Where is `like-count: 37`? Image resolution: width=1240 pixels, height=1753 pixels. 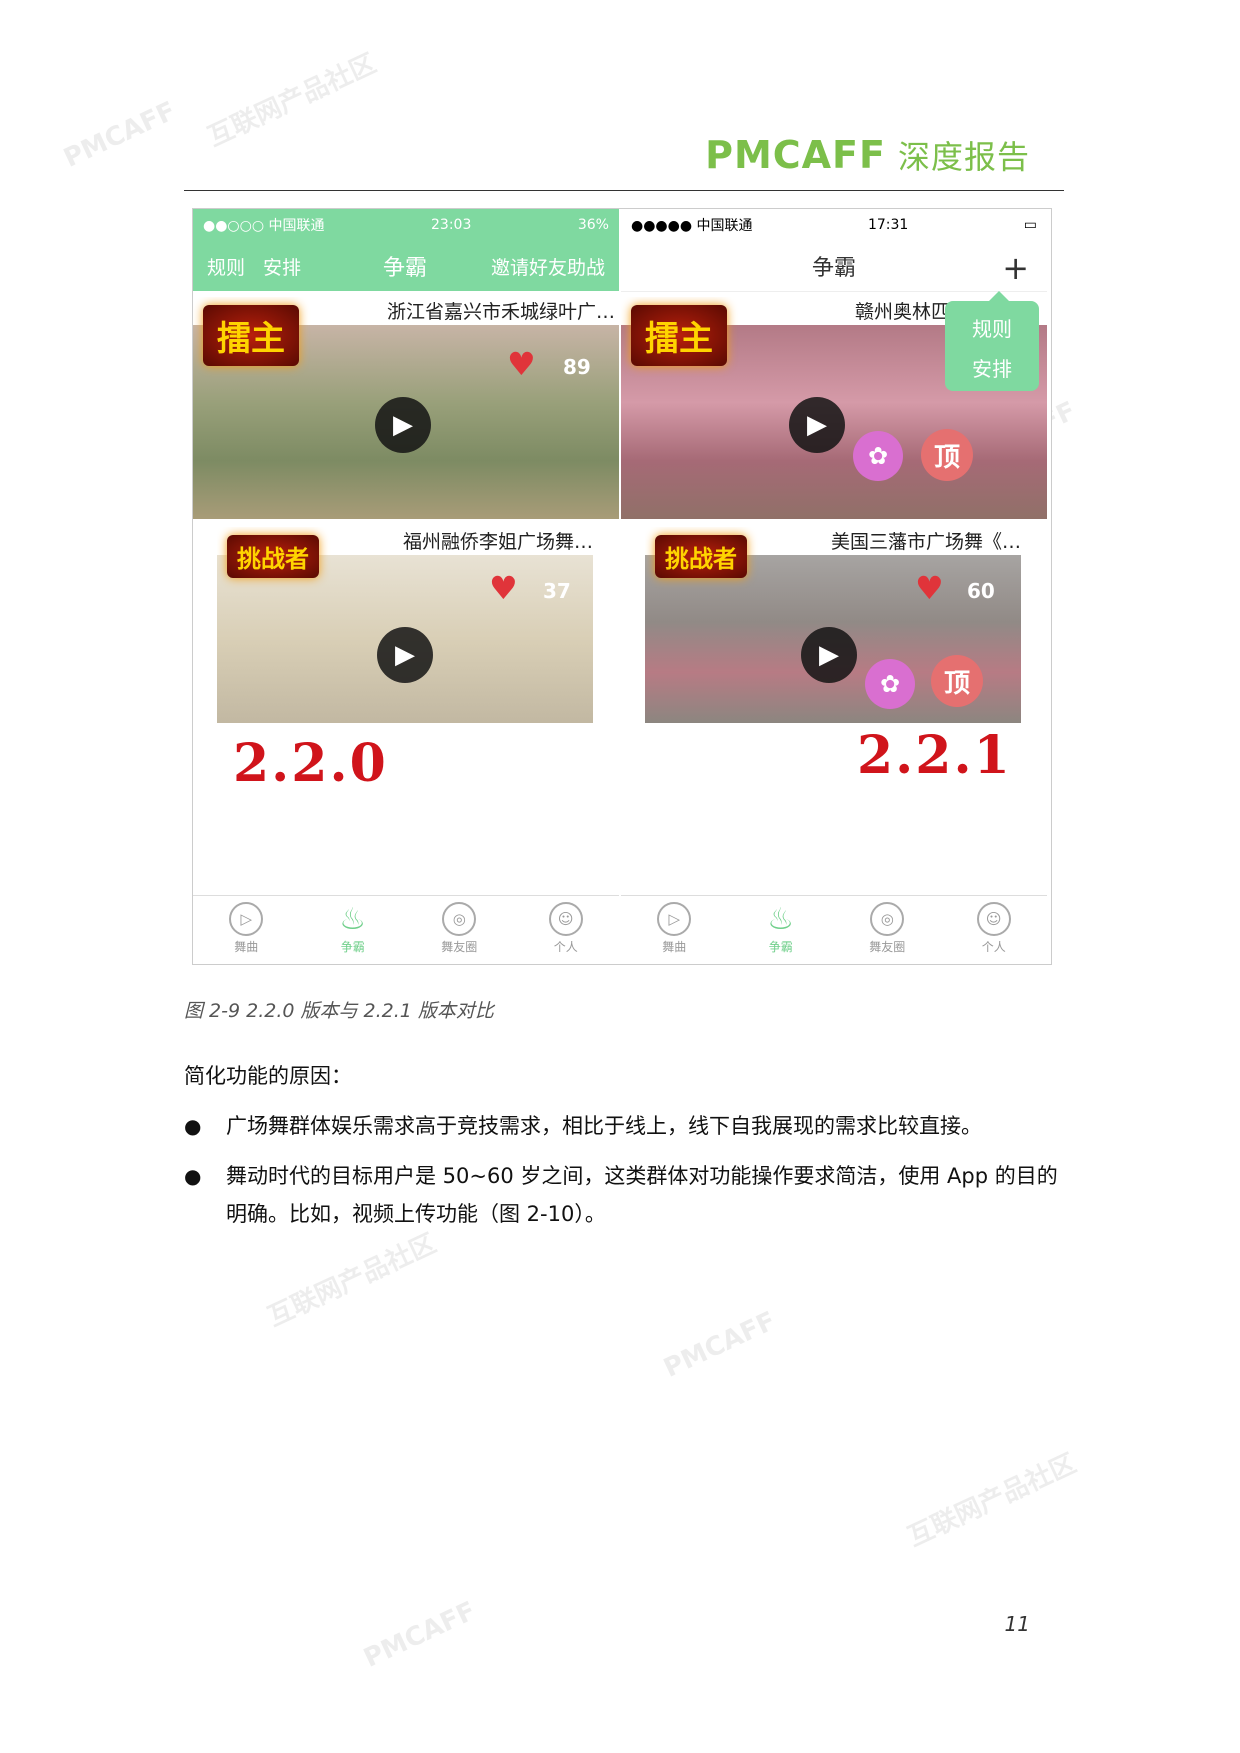 like-count: 37 is located at coordinates (557, 591).